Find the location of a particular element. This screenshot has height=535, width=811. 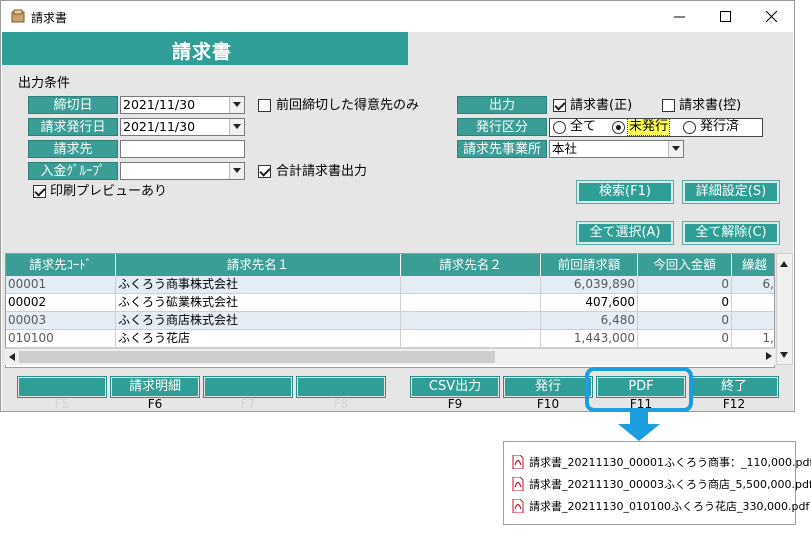

f10-issue-button: 発行 is located at coordinates (548, 387).